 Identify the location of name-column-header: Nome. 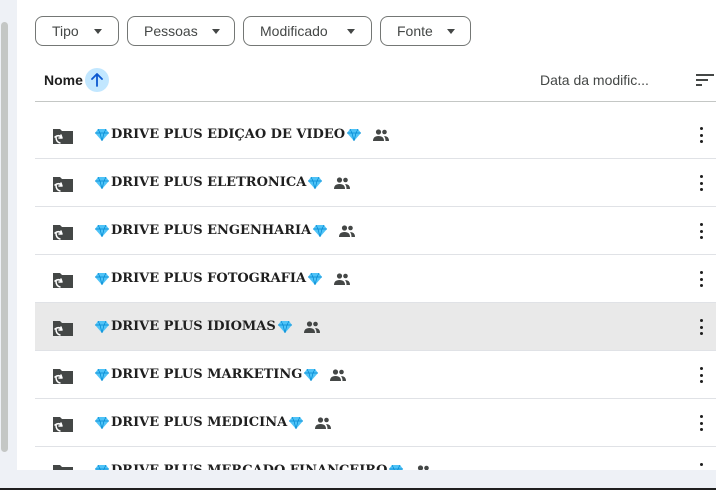
(63, 80).